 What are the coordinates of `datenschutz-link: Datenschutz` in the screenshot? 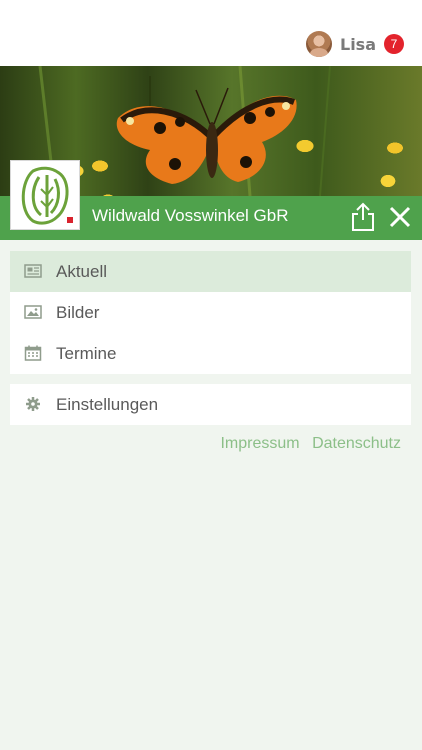 It's located at (356, 443).